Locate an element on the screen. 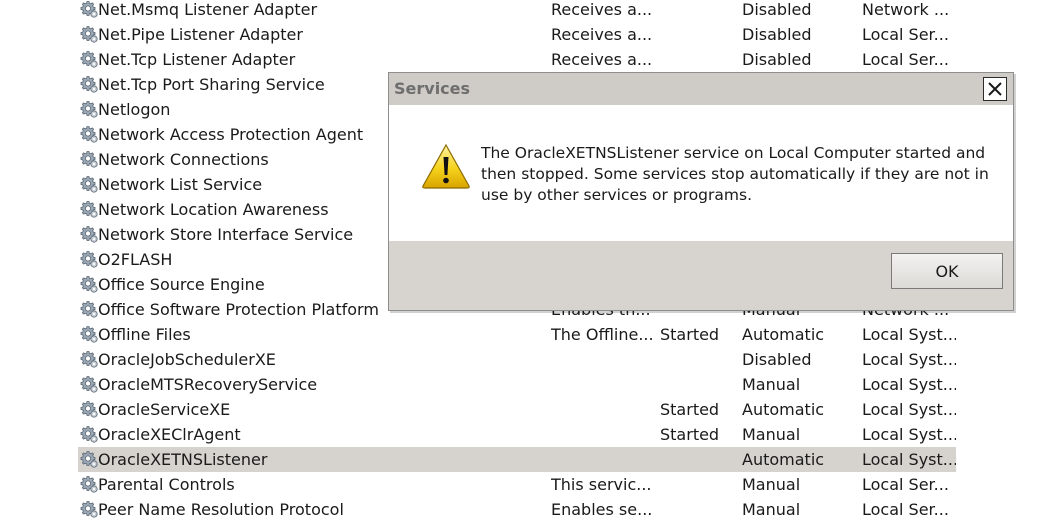 The height and width of the screenshot is (522, 1059). service-name: OracleServiceXE is located at coordinates (164, 409).